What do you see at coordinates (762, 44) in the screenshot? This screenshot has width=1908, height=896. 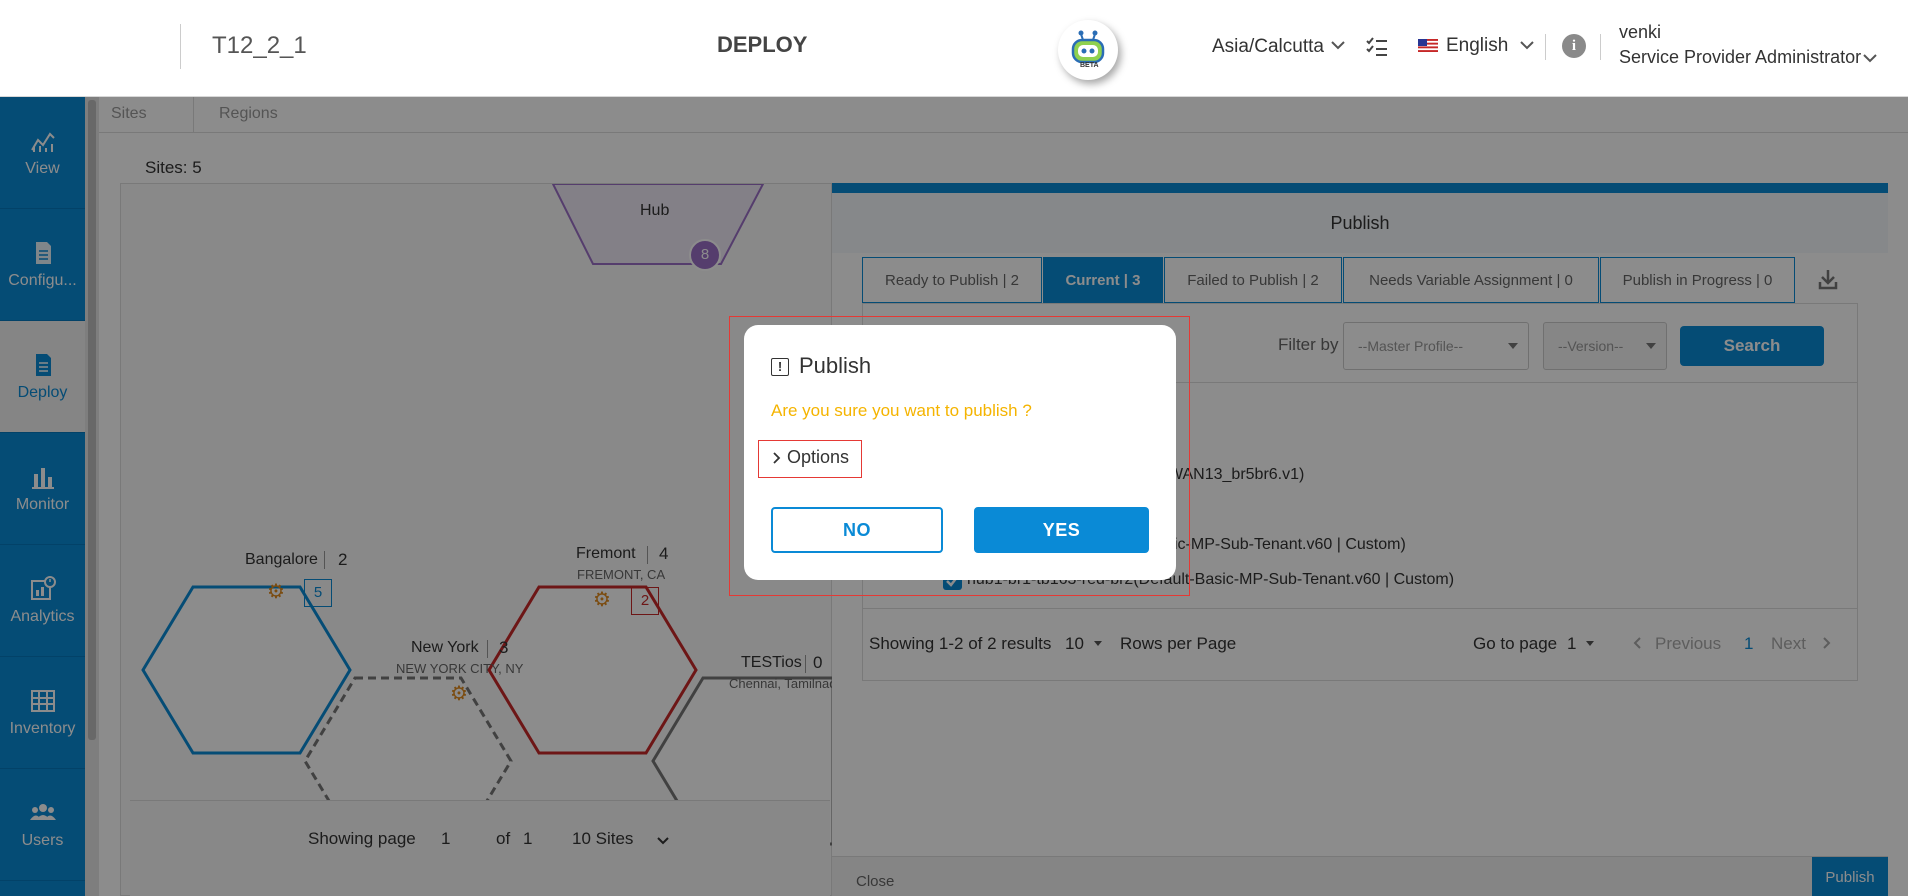 I see `page-title: DEPLOY` at bounding box center [762, 44].